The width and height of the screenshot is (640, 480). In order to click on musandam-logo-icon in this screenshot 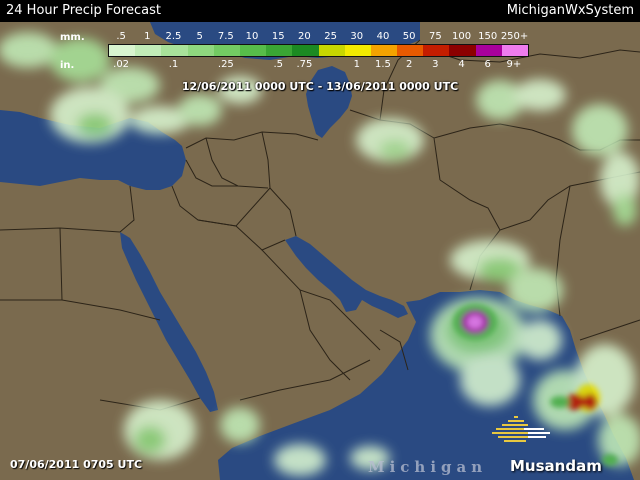, I will do `click(521, 429)`.